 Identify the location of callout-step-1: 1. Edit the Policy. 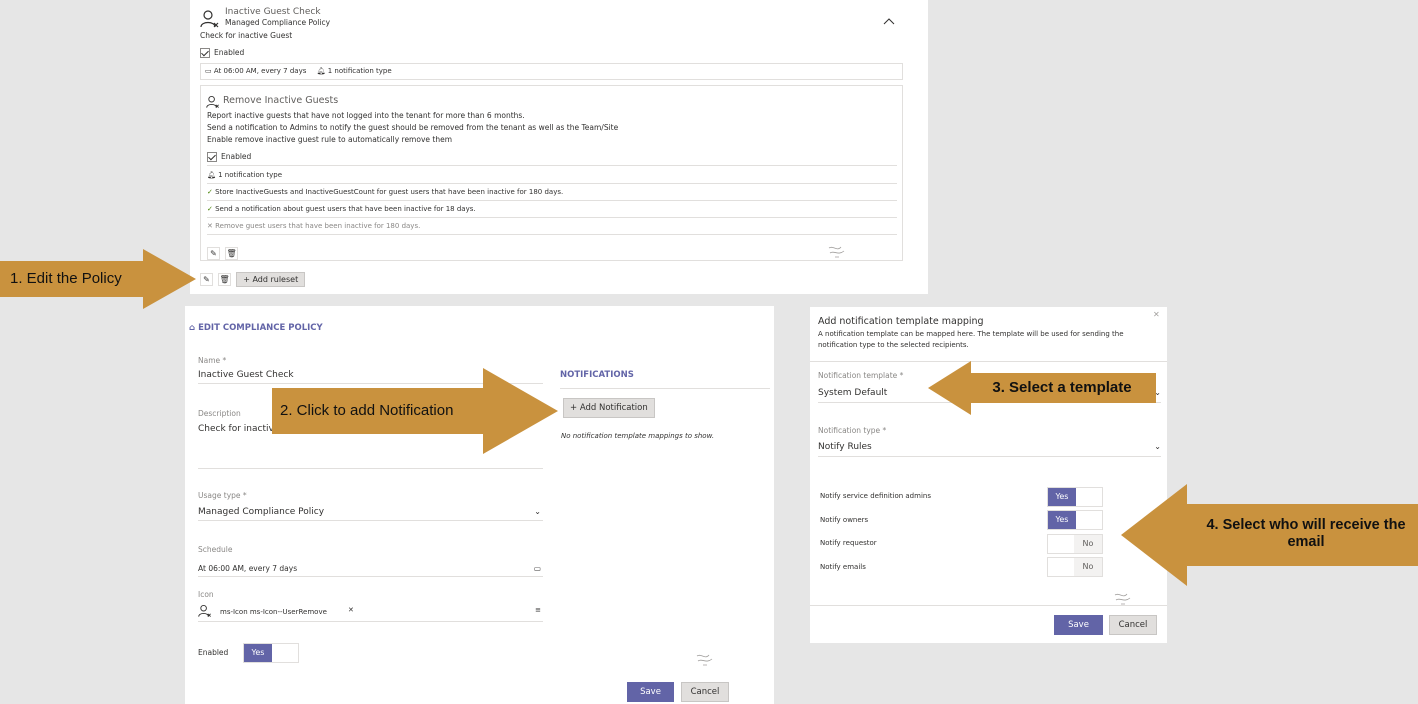
(66, 278).